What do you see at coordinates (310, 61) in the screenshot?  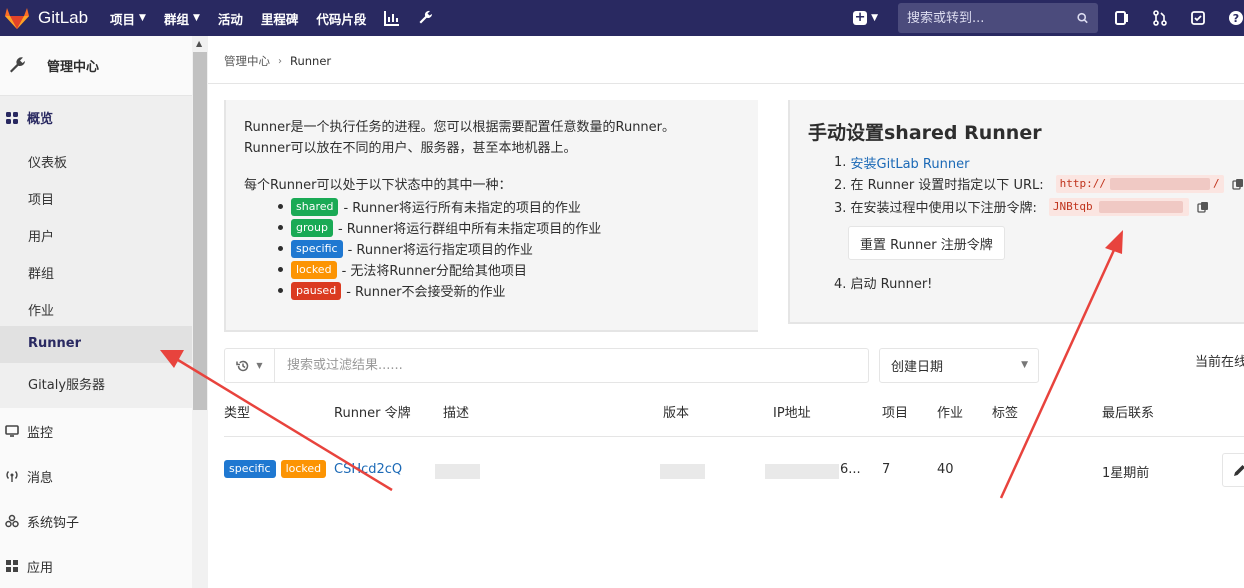 I see `breadcrumb-current: Runner` at bounding box center [310, 61].